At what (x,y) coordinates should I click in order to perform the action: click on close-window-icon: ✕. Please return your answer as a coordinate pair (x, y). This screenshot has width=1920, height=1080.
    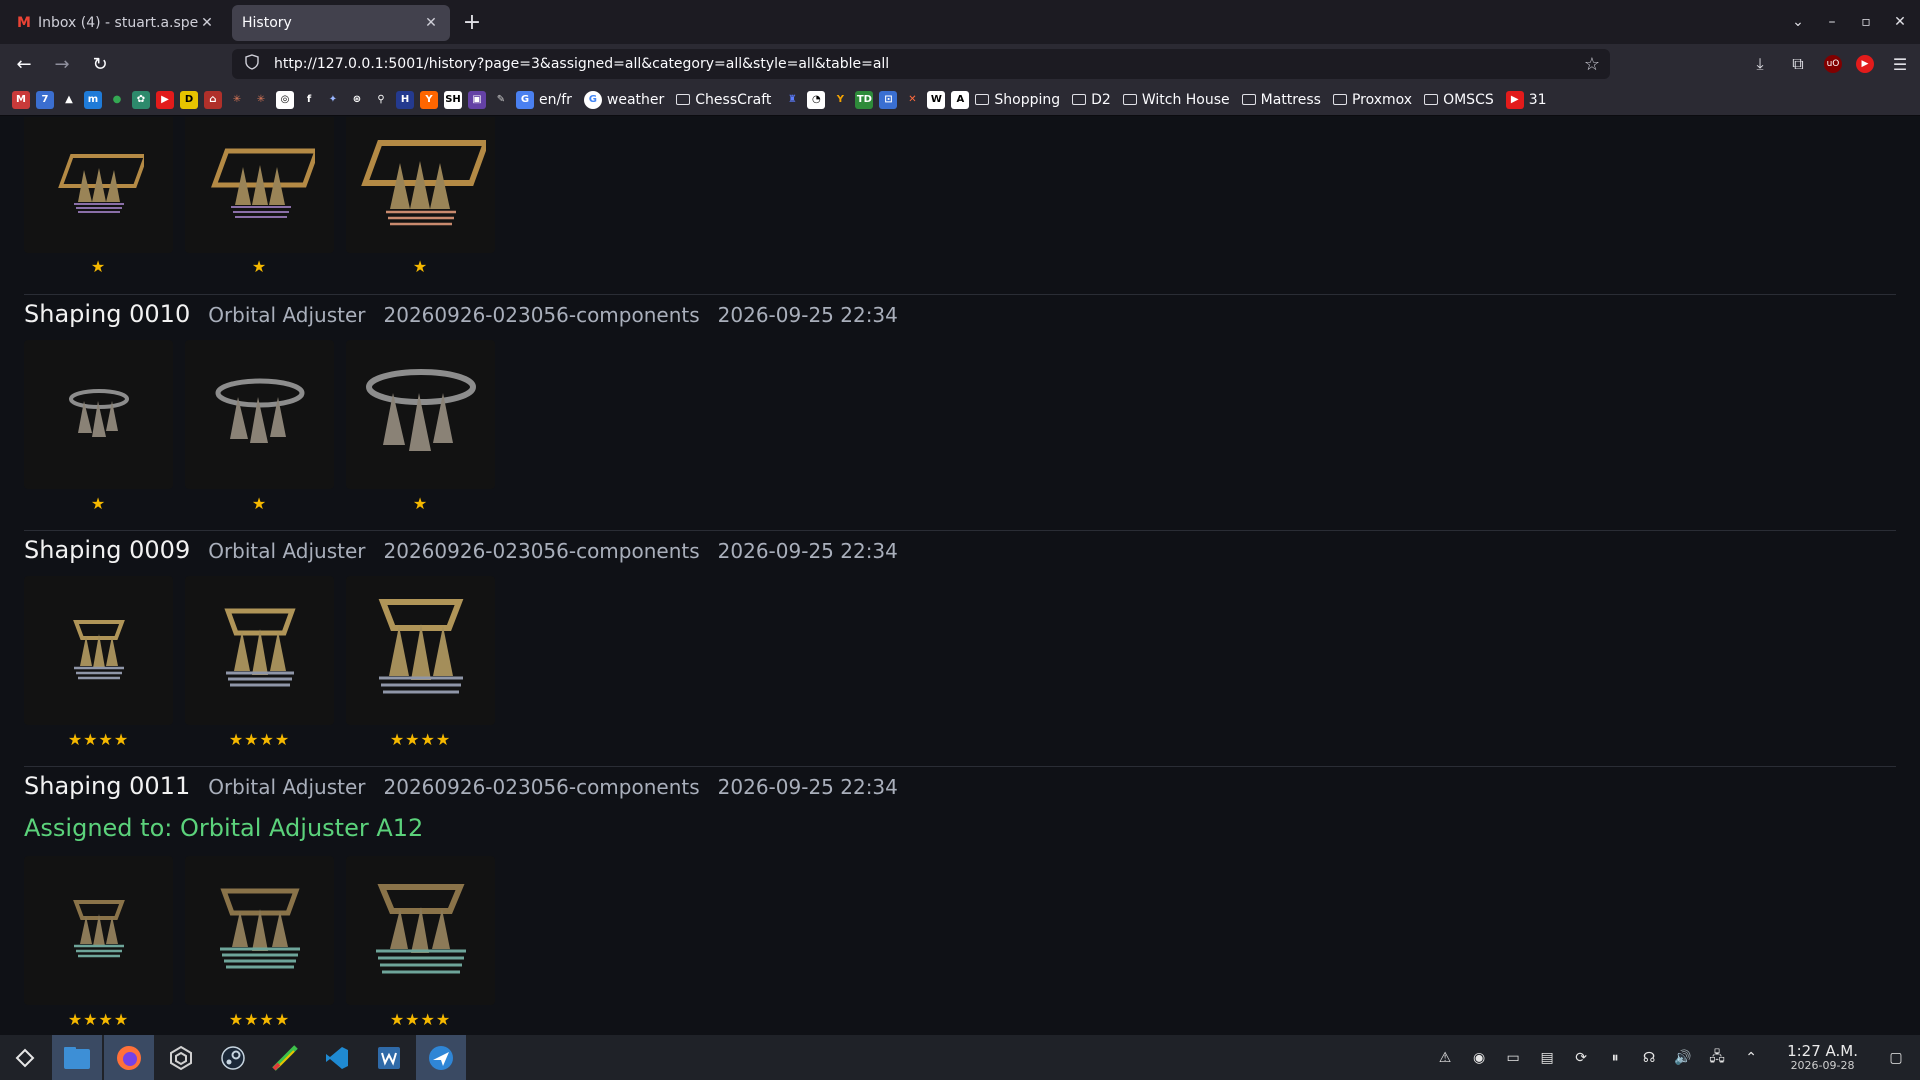
    Looking at the image, I should click on (1900, 22).